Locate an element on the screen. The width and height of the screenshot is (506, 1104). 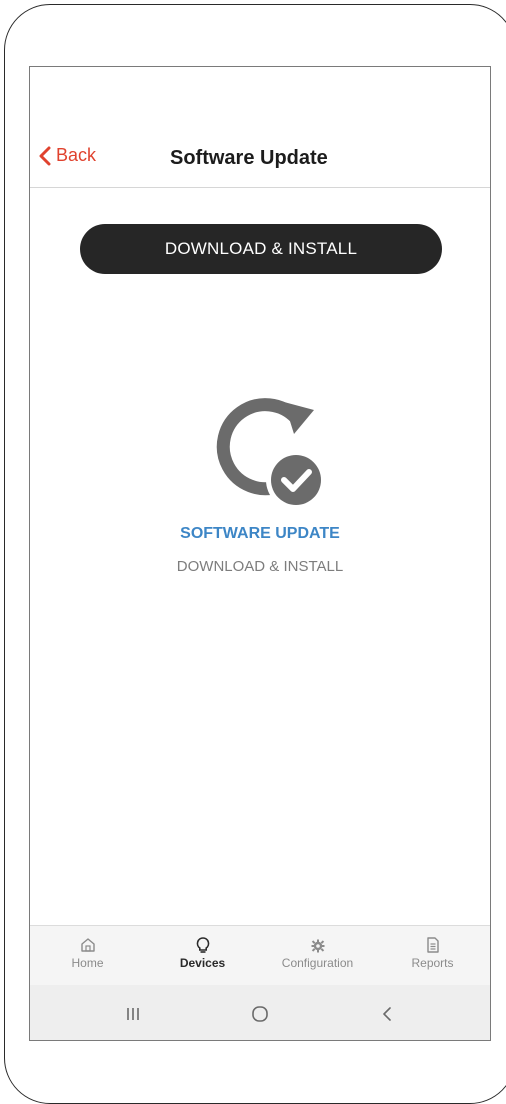
recent-apps-icon is located at coordinates (133, 1013).